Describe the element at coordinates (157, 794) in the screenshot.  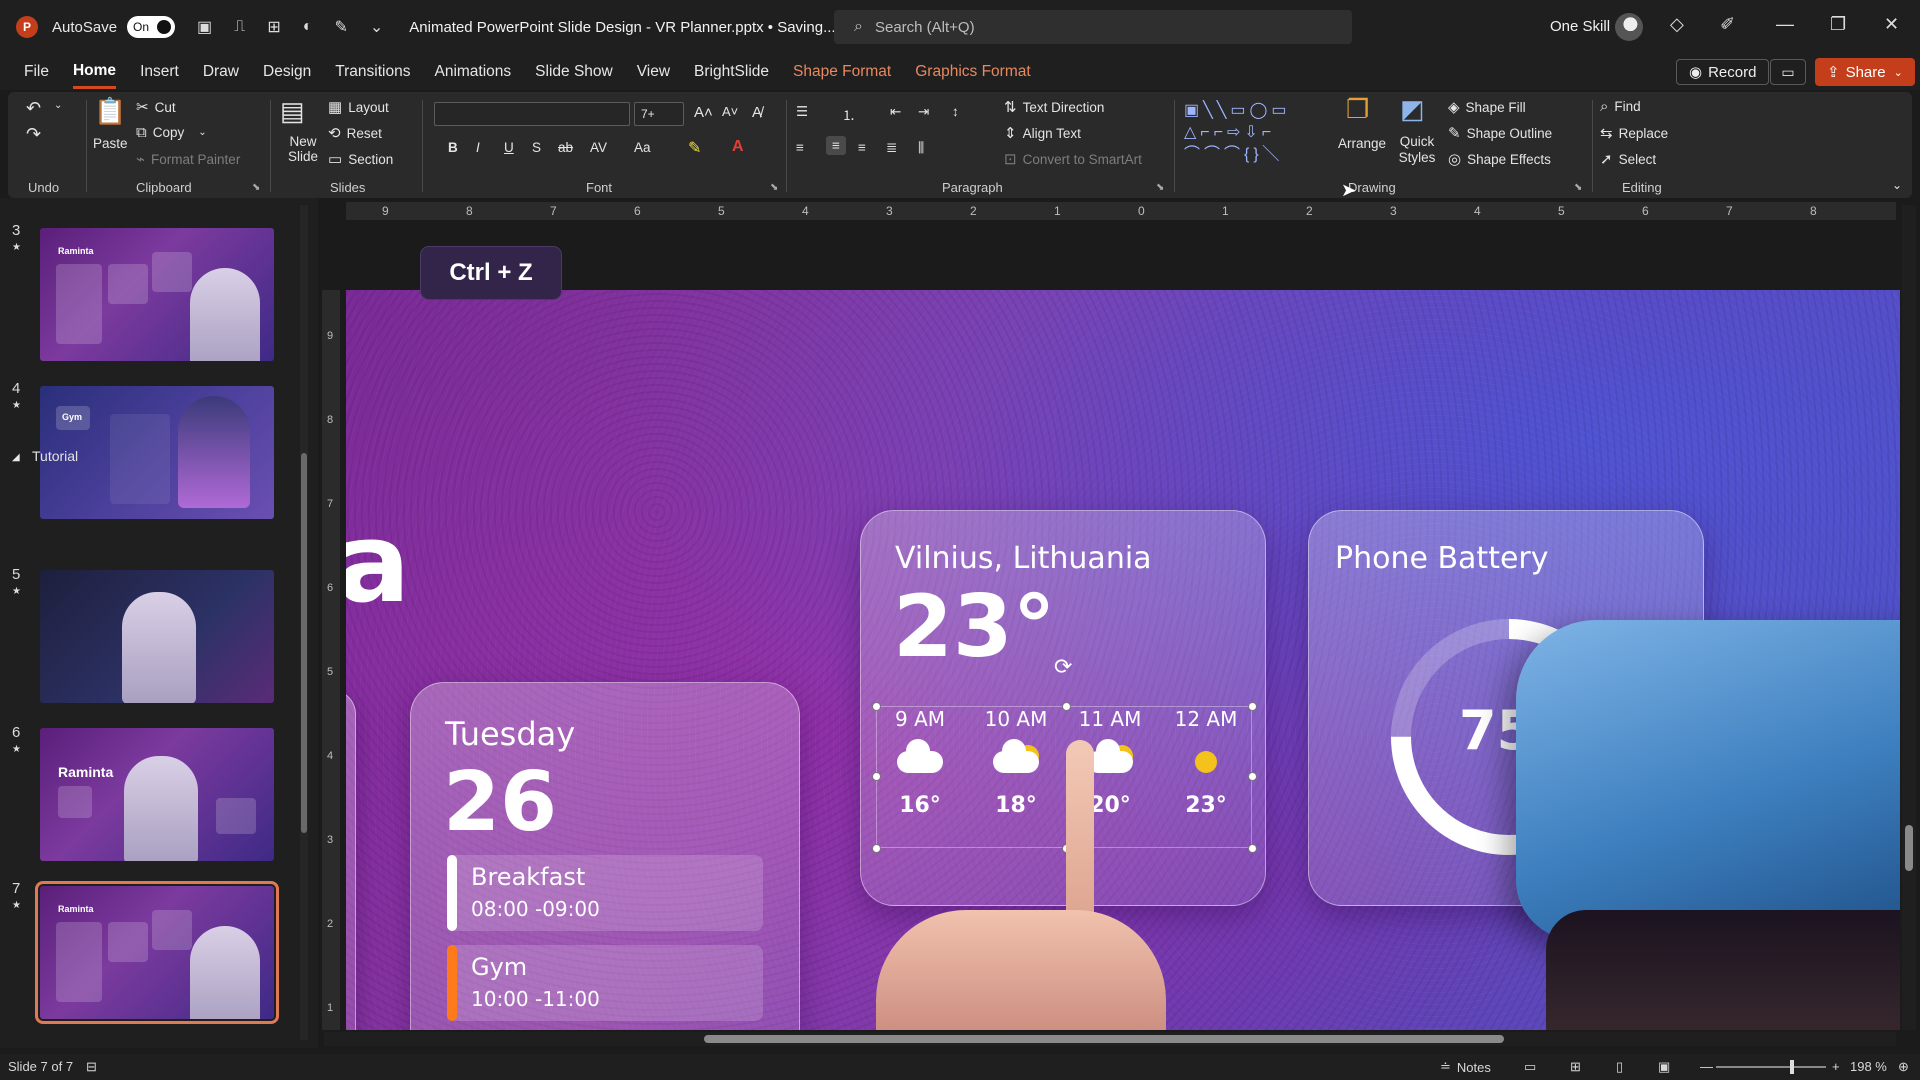
I see `slide-thumbnail-6: Raminta` at that location.